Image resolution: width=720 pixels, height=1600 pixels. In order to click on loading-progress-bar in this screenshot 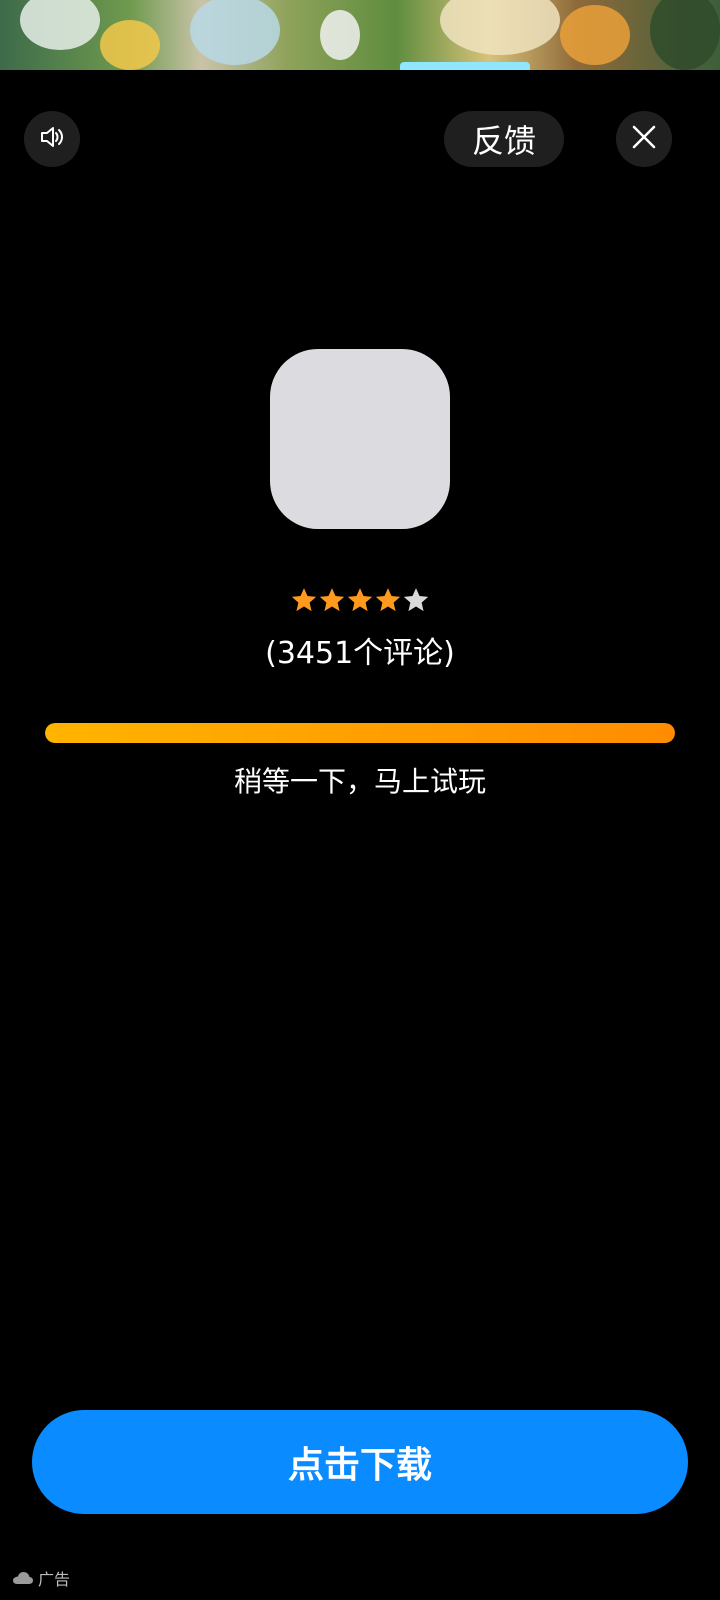, I will do `click(360, 733)`.